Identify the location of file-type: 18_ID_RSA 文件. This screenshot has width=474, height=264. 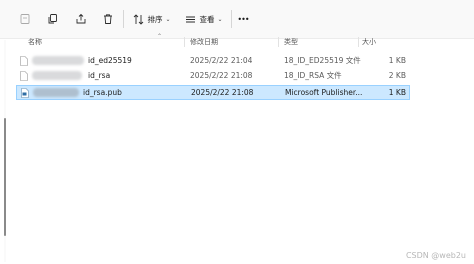
(313, 75).